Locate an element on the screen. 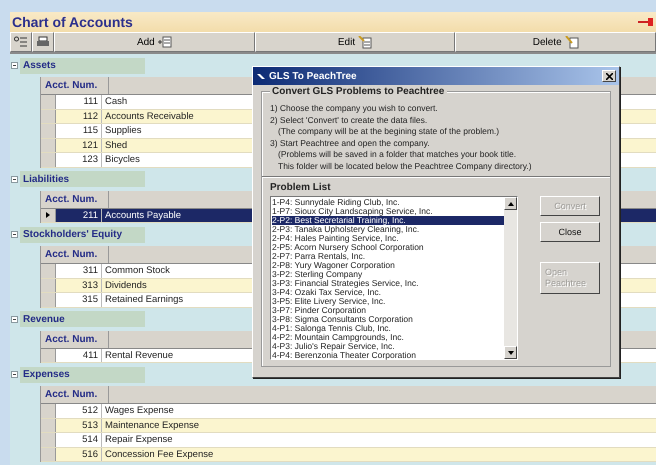 The height and width of the screenshot is (465, 656). account-number: 514 is located at coordinates (79, 439).